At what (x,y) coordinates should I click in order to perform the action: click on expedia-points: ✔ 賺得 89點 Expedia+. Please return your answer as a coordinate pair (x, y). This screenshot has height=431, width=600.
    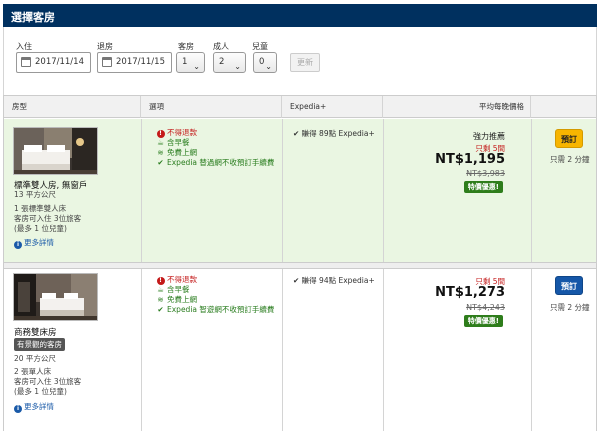
    Looking at the image, I should click on (334, 133).